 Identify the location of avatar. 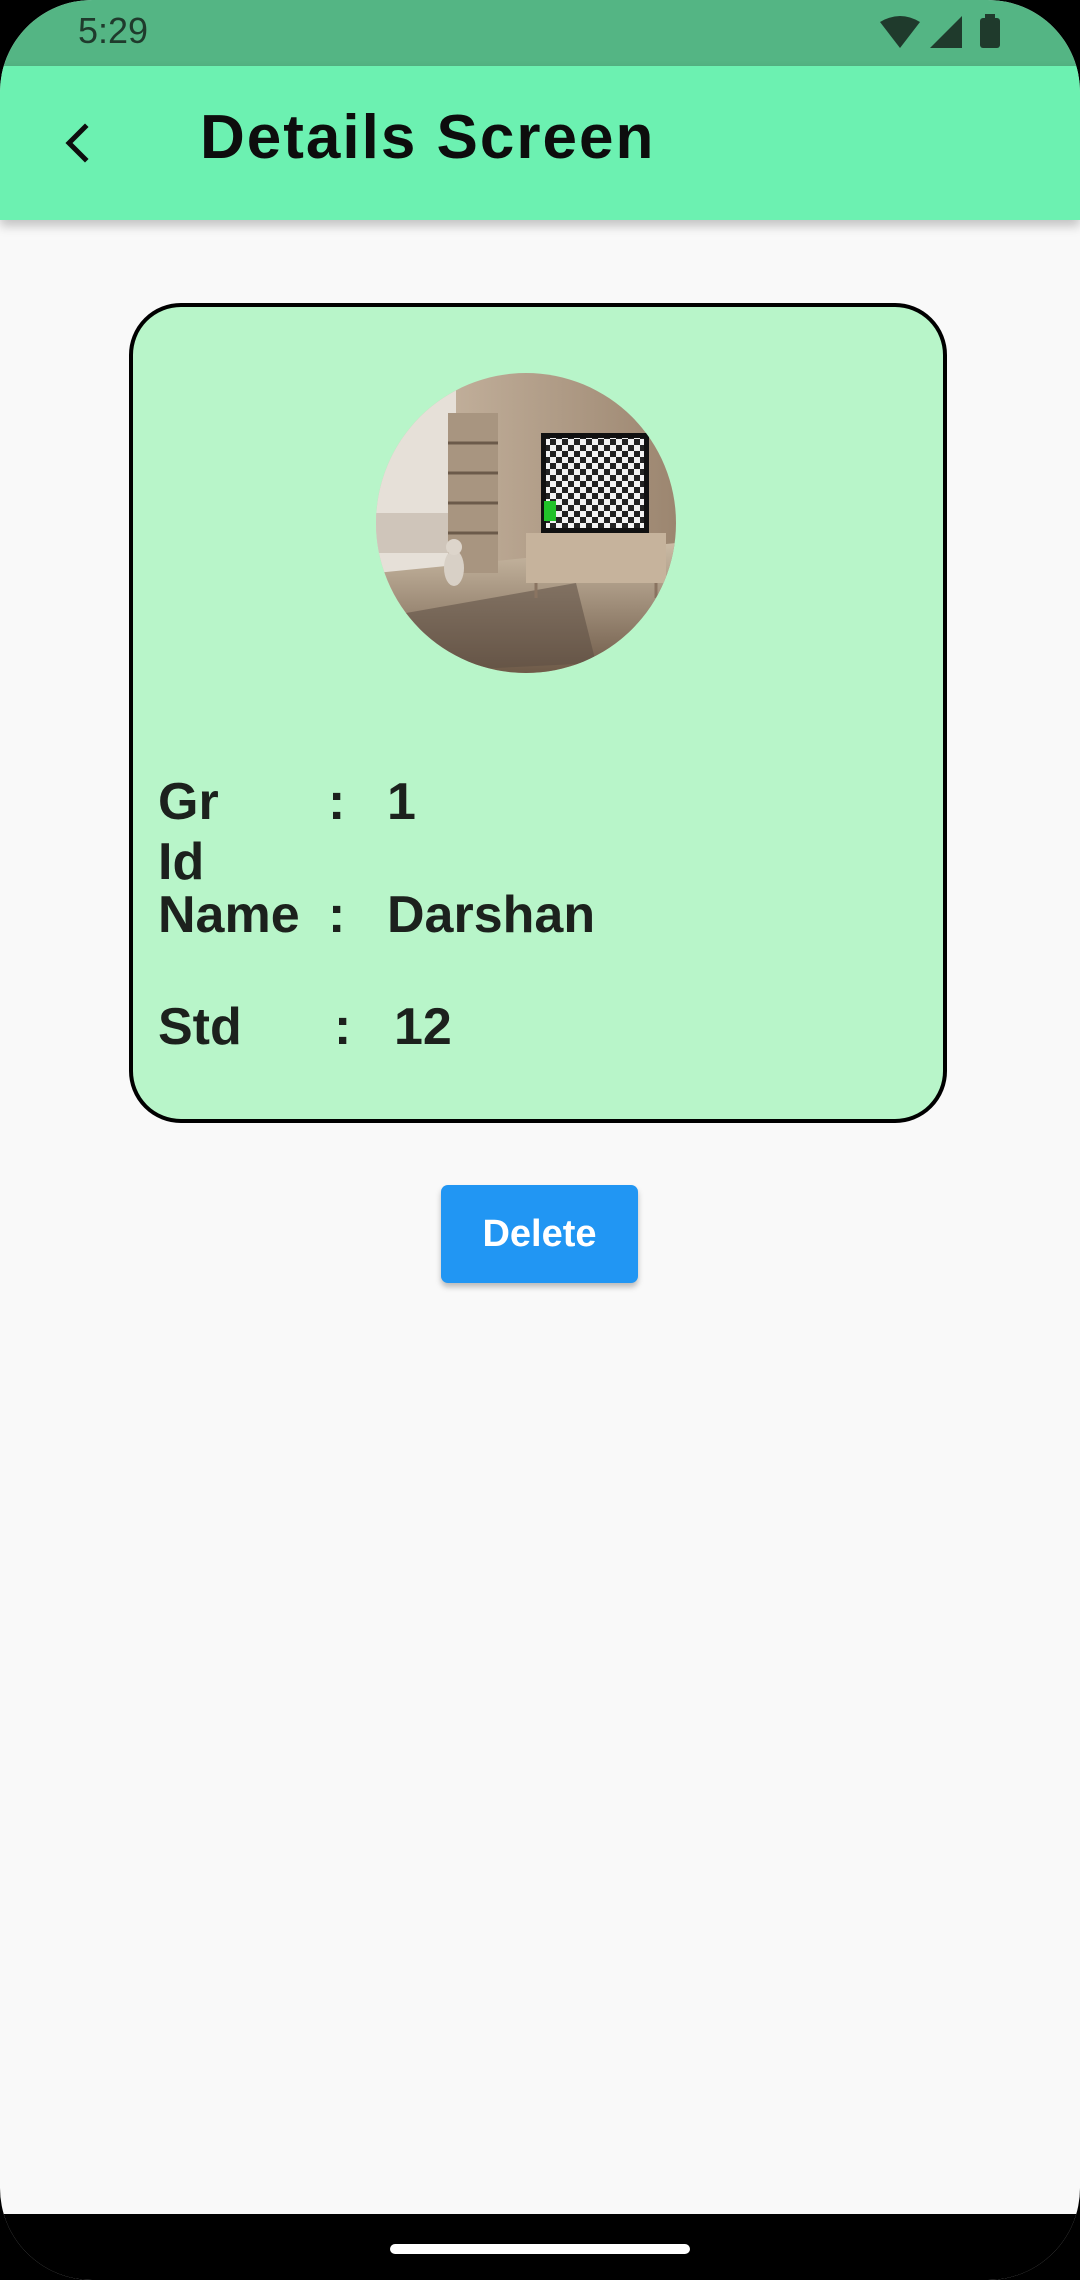
(526, 523).